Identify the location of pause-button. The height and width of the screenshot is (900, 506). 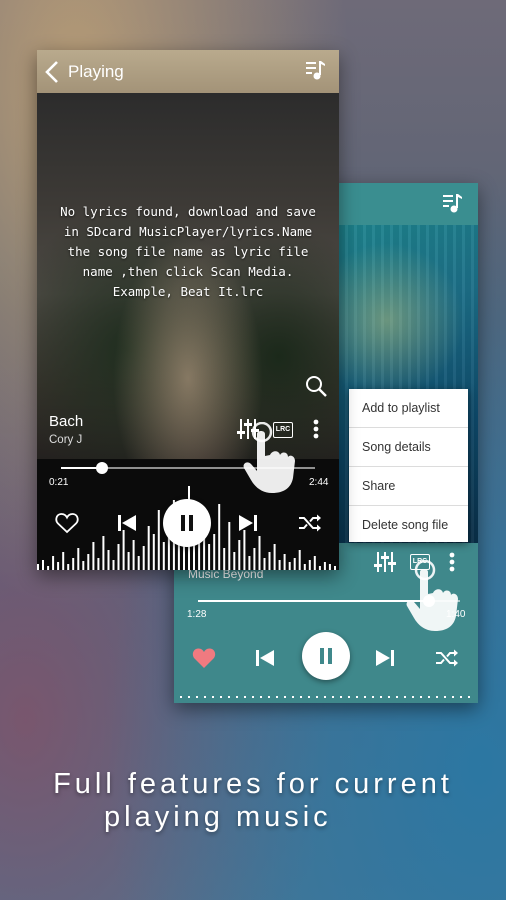
(187, 523).